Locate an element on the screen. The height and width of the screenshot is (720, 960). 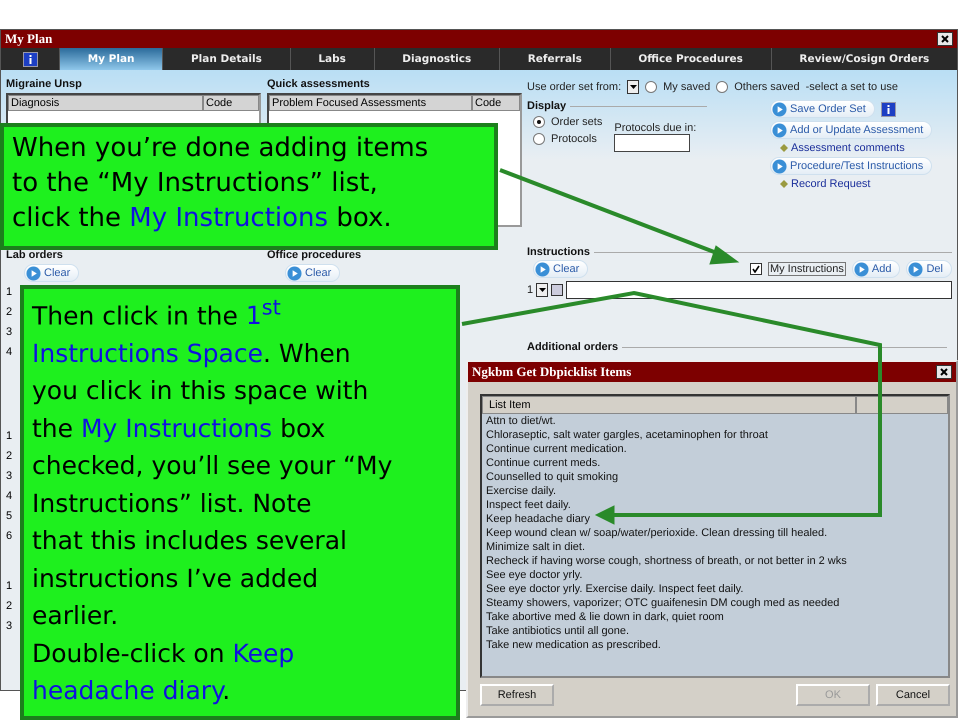
column-header: Problem Focused Assessments is located at coordinates (370, 103).